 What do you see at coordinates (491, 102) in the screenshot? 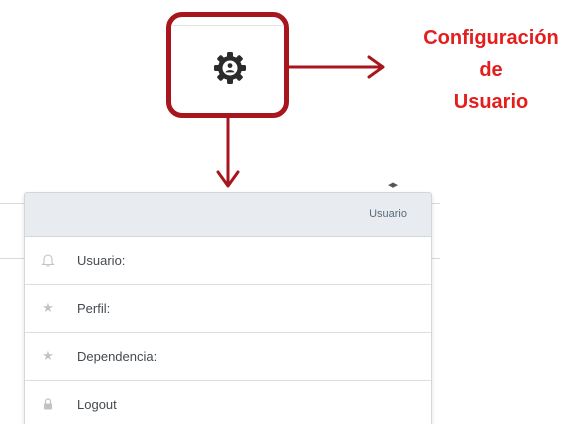
I see `callout-line-3: Usuario` at bounding box center [491, 102].